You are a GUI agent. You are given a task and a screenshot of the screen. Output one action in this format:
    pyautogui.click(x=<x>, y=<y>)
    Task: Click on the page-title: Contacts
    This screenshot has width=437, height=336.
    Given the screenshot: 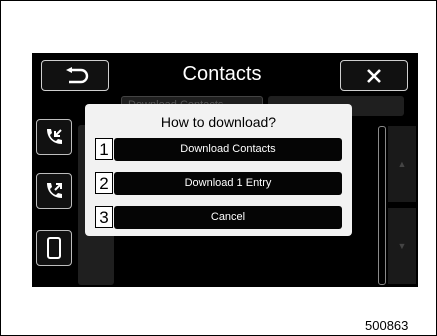 What is the action you would take?
    pyautogui.click(x=222, y=74)
    